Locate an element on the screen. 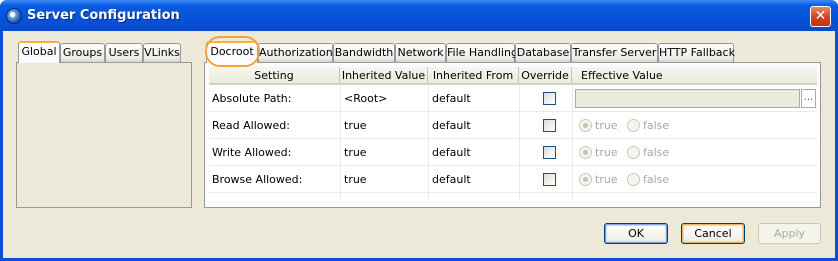 The image size is (838, 261). column-header-inherited-from: Inherited From is located at coordinates (473, 76).